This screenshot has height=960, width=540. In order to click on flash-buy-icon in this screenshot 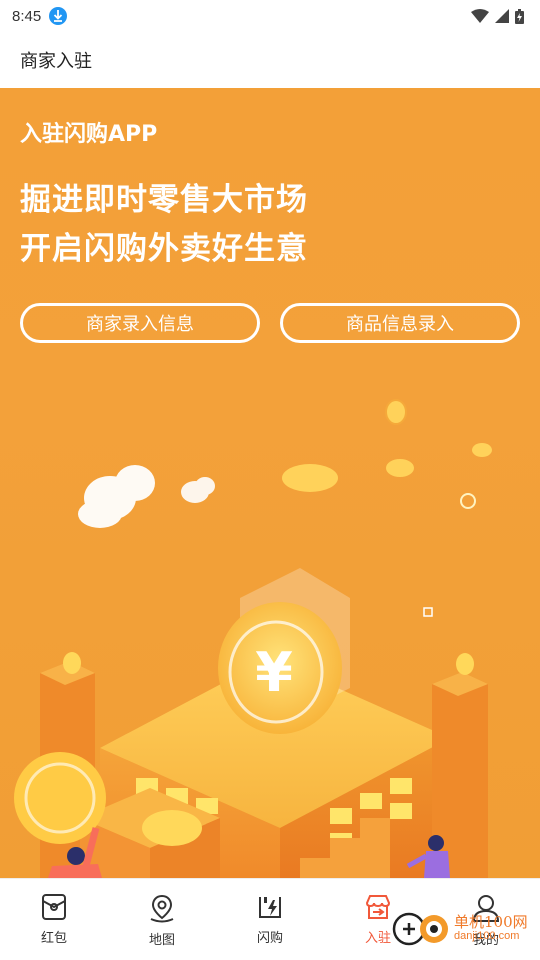, I will do `click(270, 907)`.